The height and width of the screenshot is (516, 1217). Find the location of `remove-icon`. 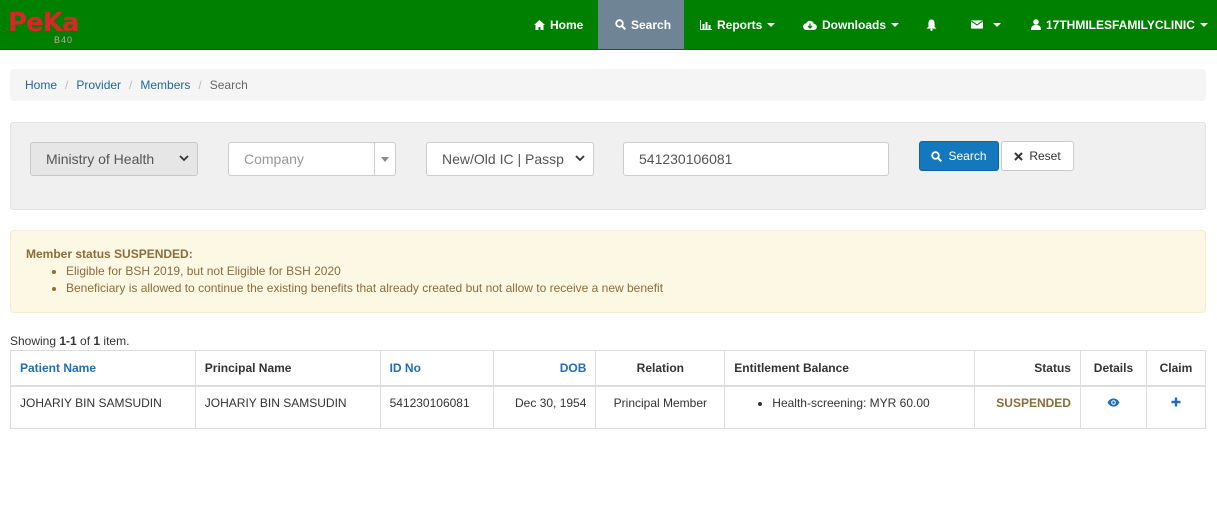

remove-icon is located at coordinates (1019, 156).